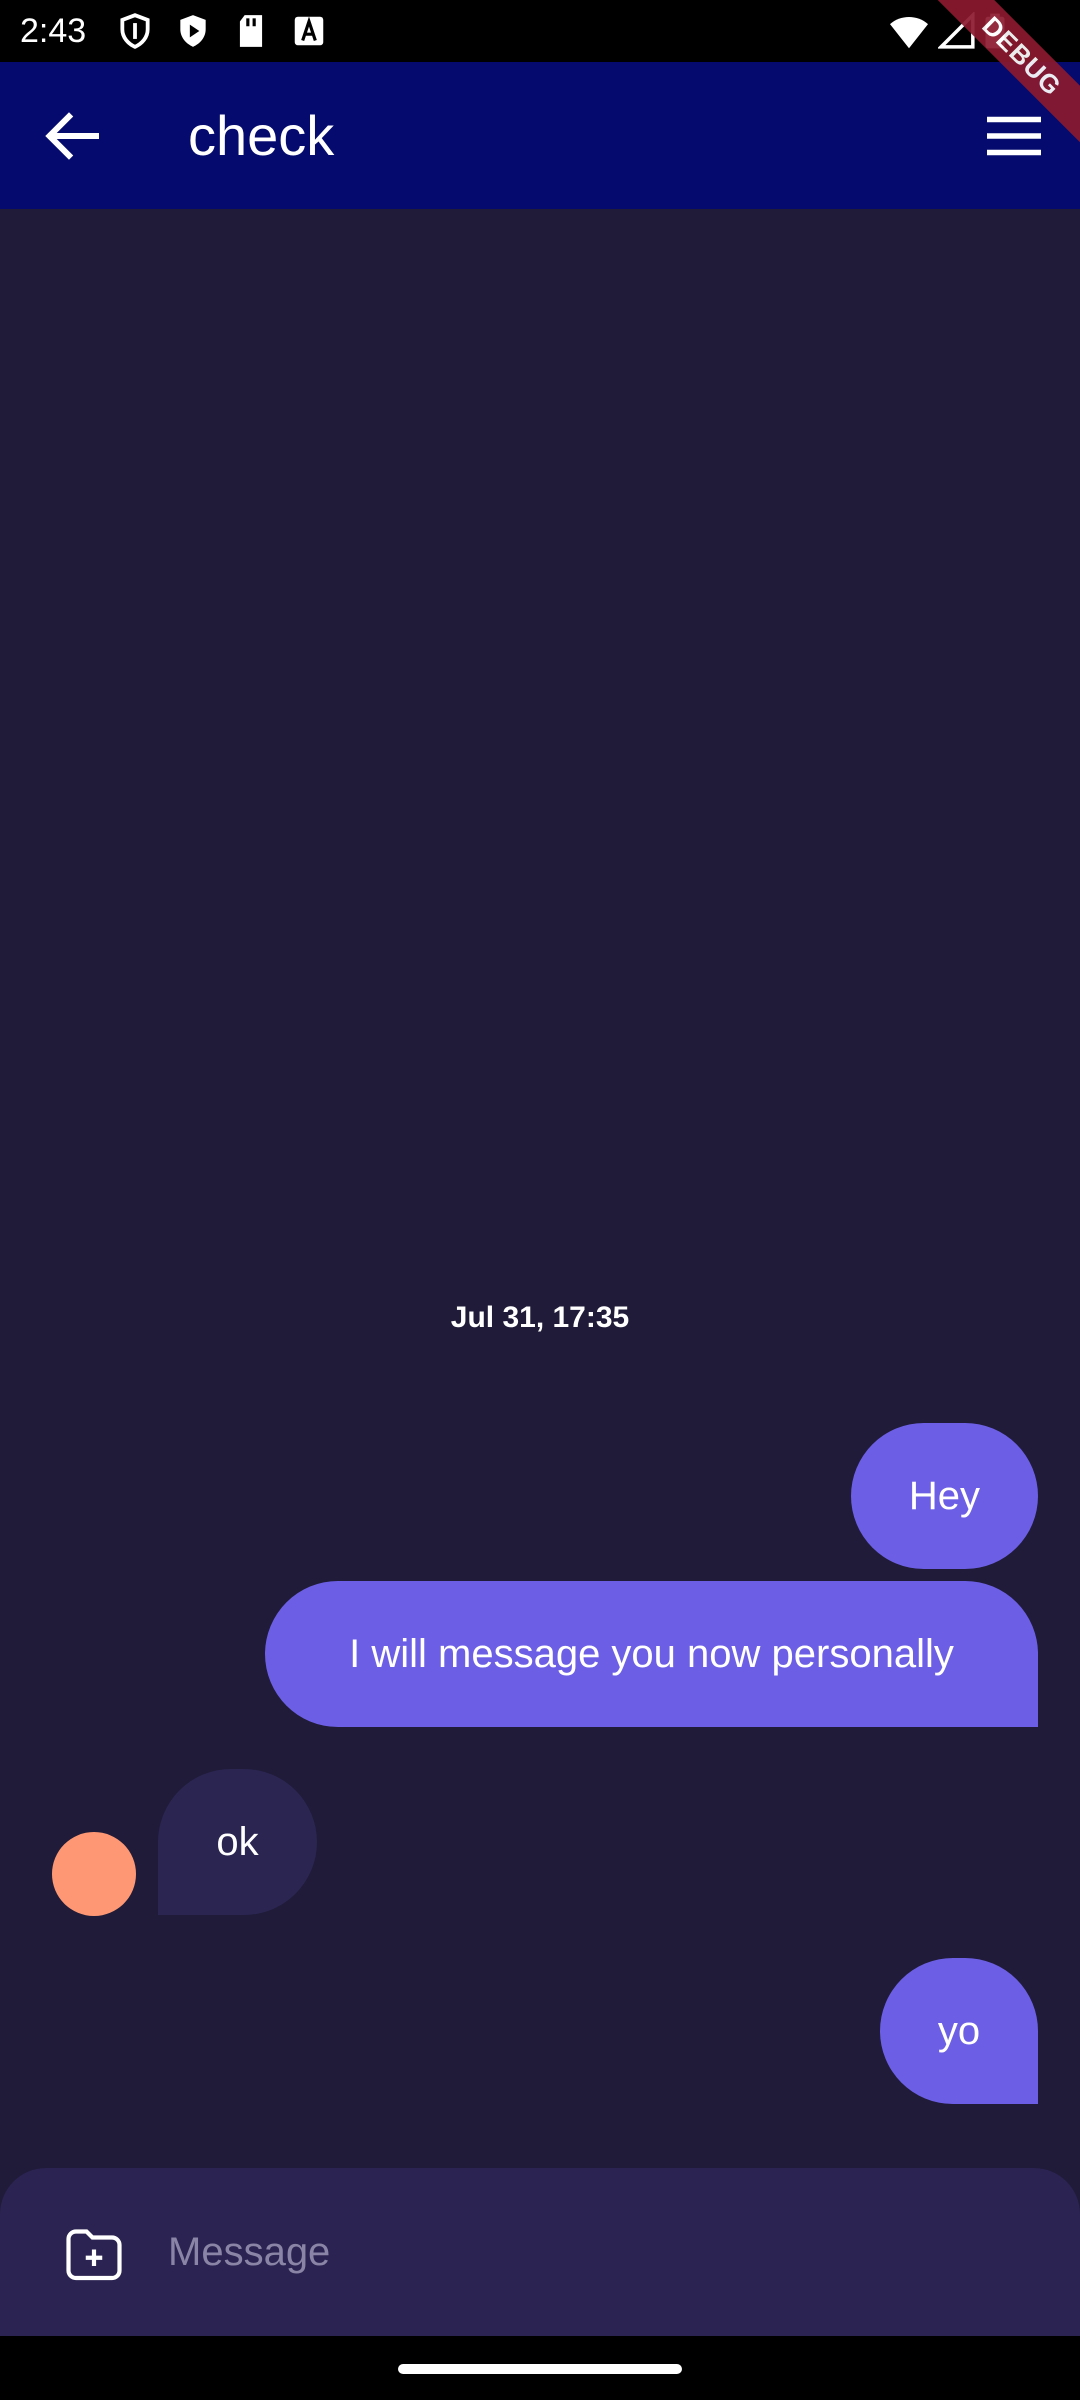 The height and width of the screenshot is (2400, 1080). What do you see at coordinates (237, 1842) in the screenshot?
I see `message-bubble-received: ok` at bounding box center [237, 1842].